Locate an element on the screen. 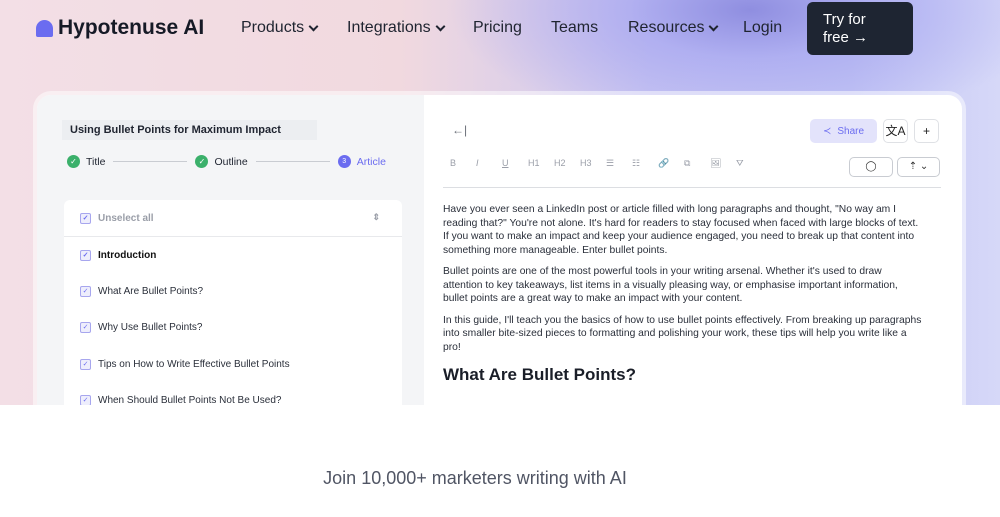 Image resolution: width=1000 pixels, height=517 pixels. outline-item: ✓ Why Use Bullet Points? is located at coordinates (233, 328).